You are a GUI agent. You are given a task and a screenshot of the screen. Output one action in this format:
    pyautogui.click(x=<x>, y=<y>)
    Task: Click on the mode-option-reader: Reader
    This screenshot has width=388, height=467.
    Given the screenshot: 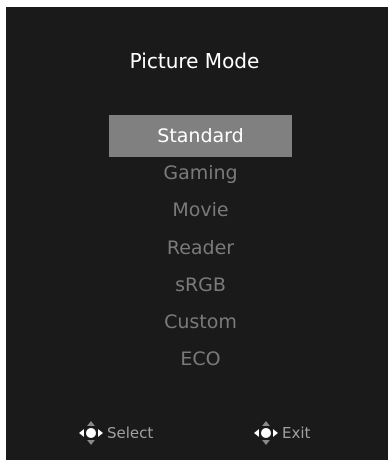 What is the action you would take?
    pyautogui.click(x=200, y=248)
    